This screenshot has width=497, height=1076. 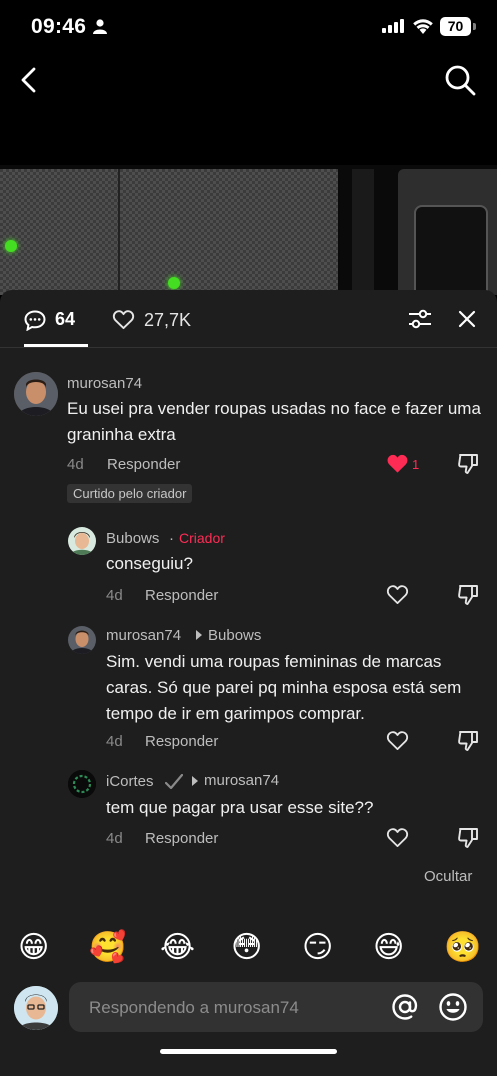 What do you see at coordinates (119, 232) in the screenshot?
I see `video-divider` at bounding box center [119, 232].